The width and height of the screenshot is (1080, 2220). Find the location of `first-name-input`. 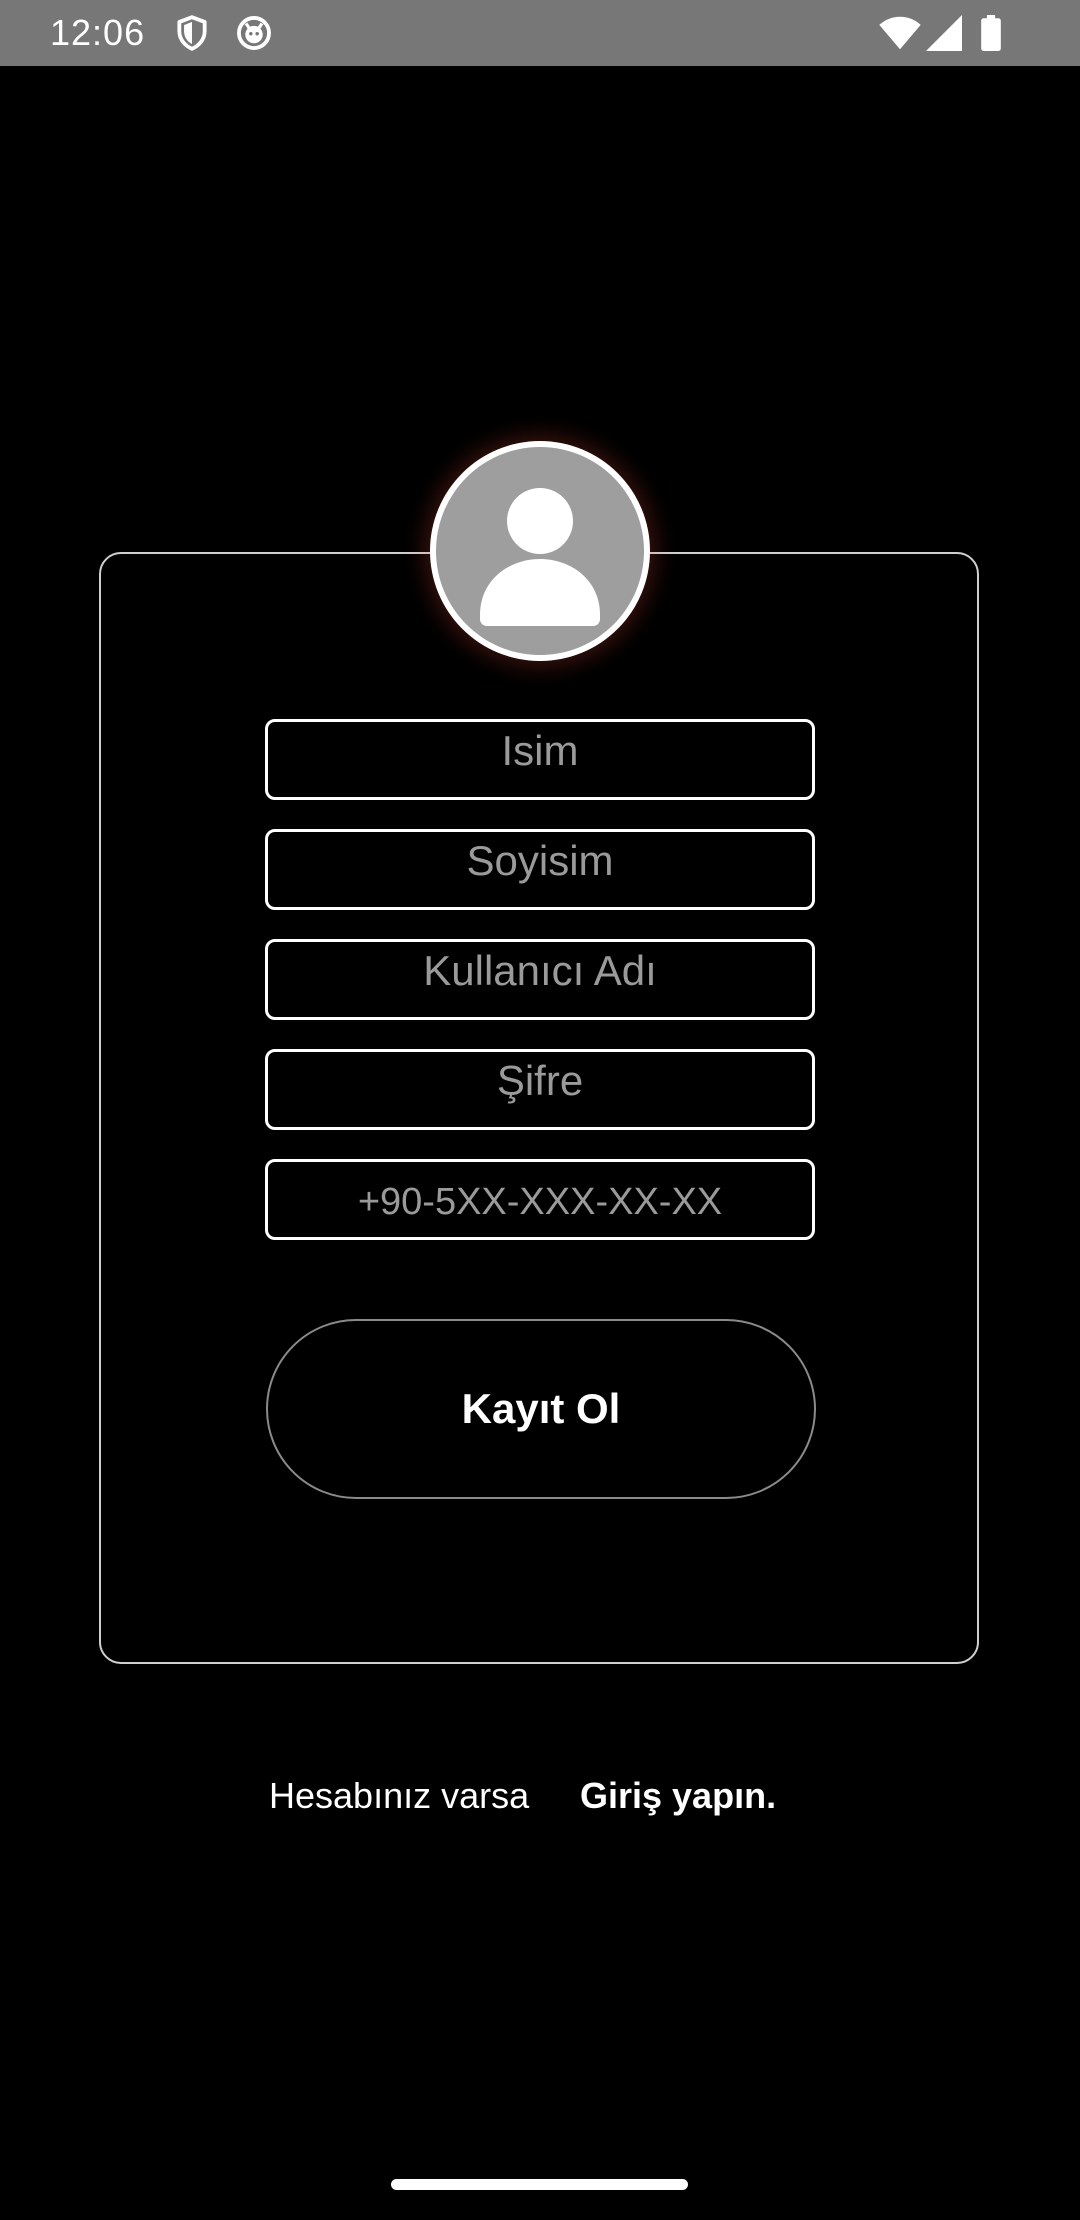

first-name-input is located at coordinates (540, 759).